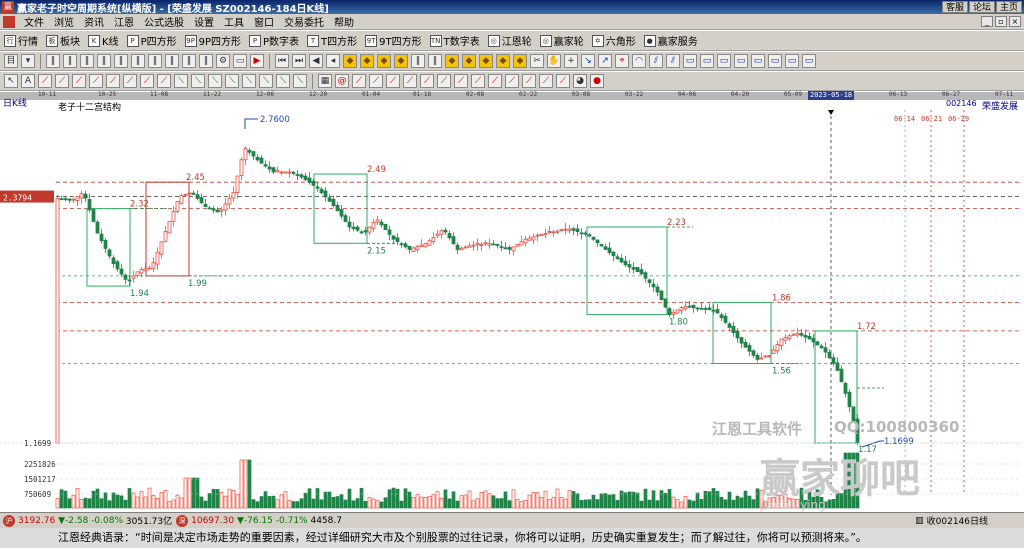 The image size is (1024, 548). Describe the element at coordinates (316, 61) in the screenshot. I see `back-icon: ◀` at that location.